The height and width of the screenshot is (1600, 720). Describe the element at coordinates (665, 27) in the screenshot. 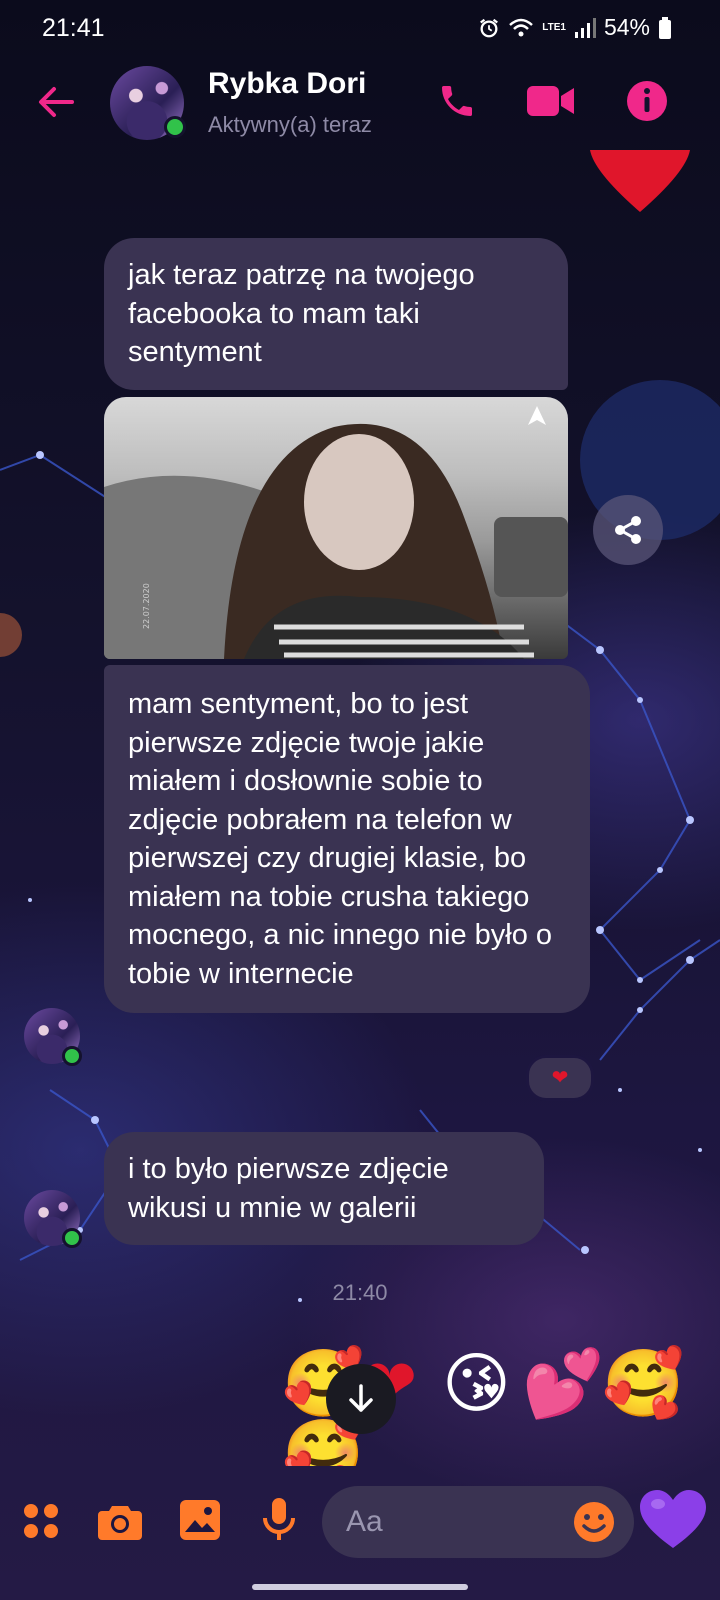

I see `battery-icon` at that location.